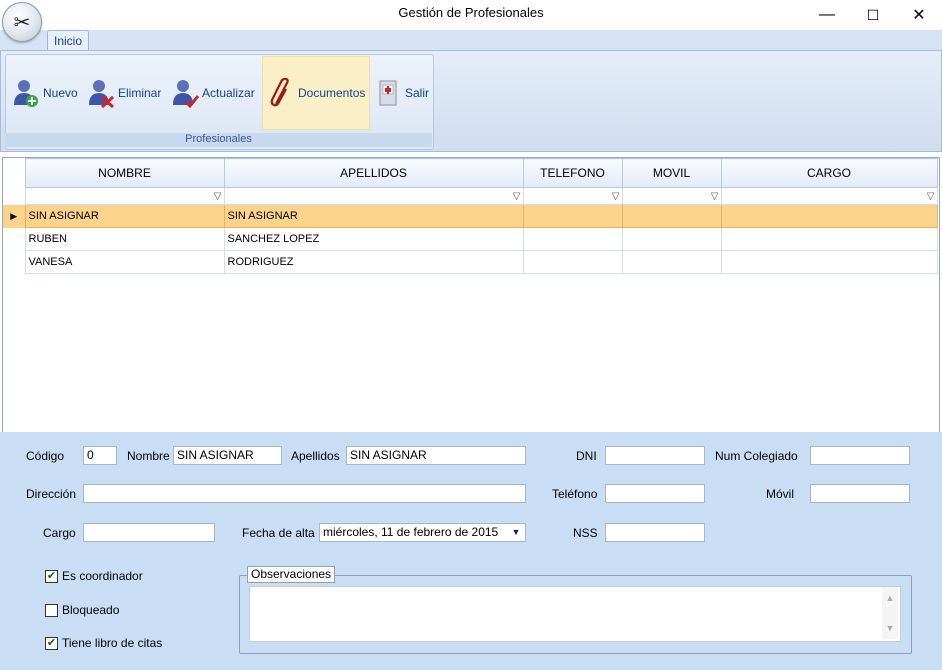 The image size is (942, 670). Describe the element at coordinates (140, 93) in the screenshot. I see `eliminar-label: Eliminar` at that location.